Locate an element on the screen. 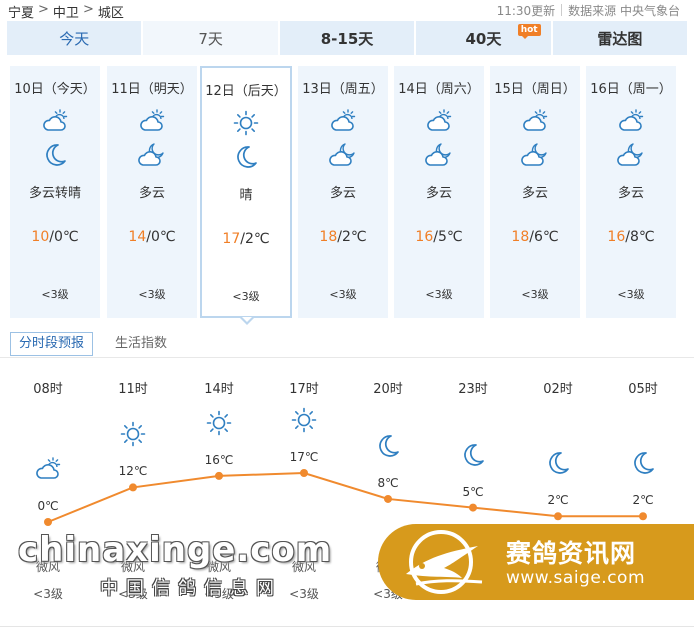 The image size is (694, 638). detail-tabs: 分时段预报 生活指数 is located at coordinates (88, 344).